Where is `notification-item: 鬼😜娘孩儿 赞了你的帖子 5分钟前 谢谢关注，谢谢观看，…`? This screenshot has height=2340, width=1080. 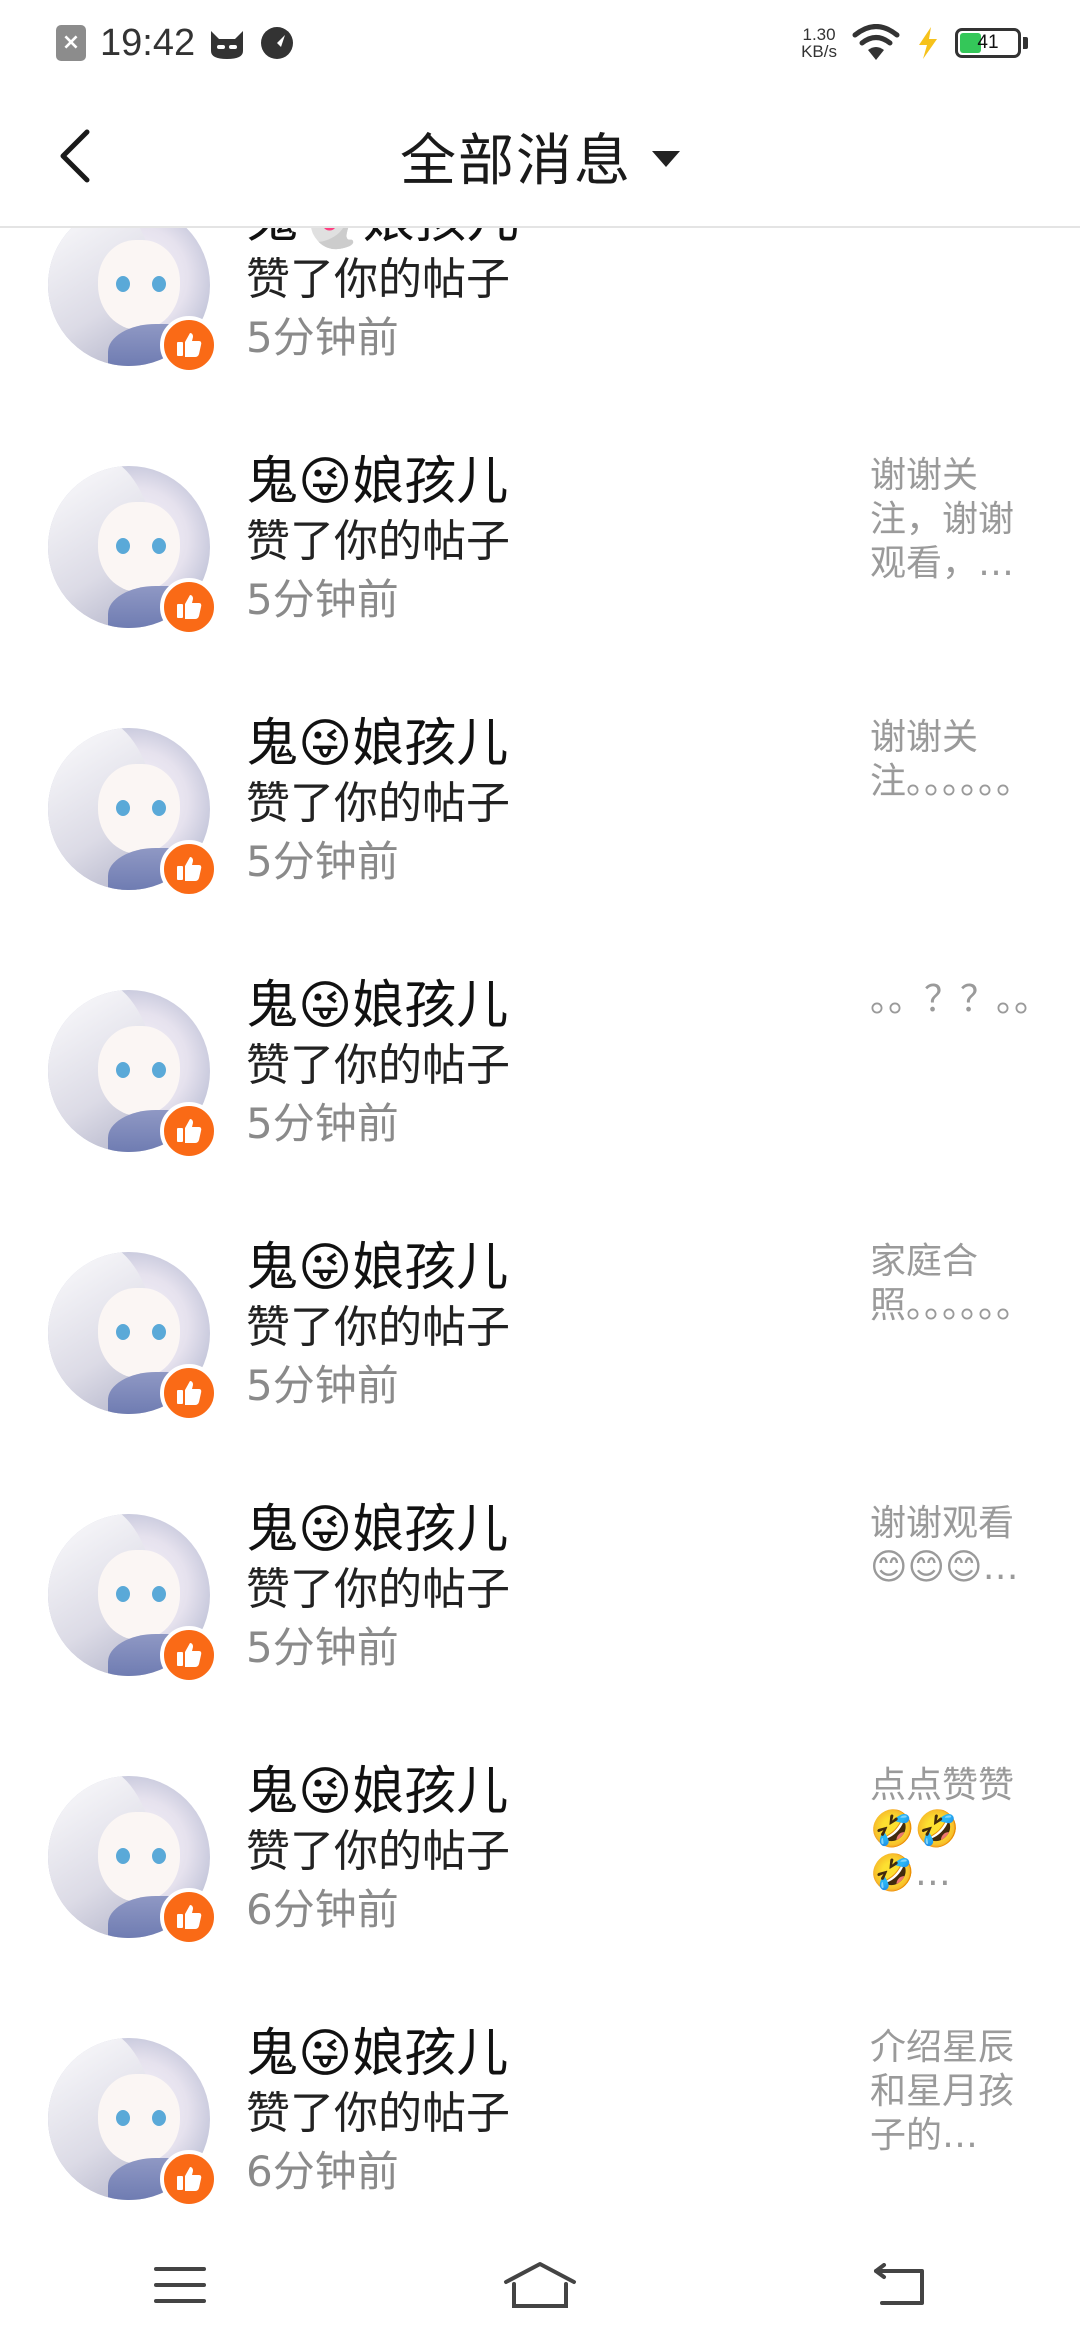
notification-item: 鬼😜娘孩儿 赞了你的帖子 5分钟前 谢谢关注，谢谢观看，… is located at coordinates (540, 541).